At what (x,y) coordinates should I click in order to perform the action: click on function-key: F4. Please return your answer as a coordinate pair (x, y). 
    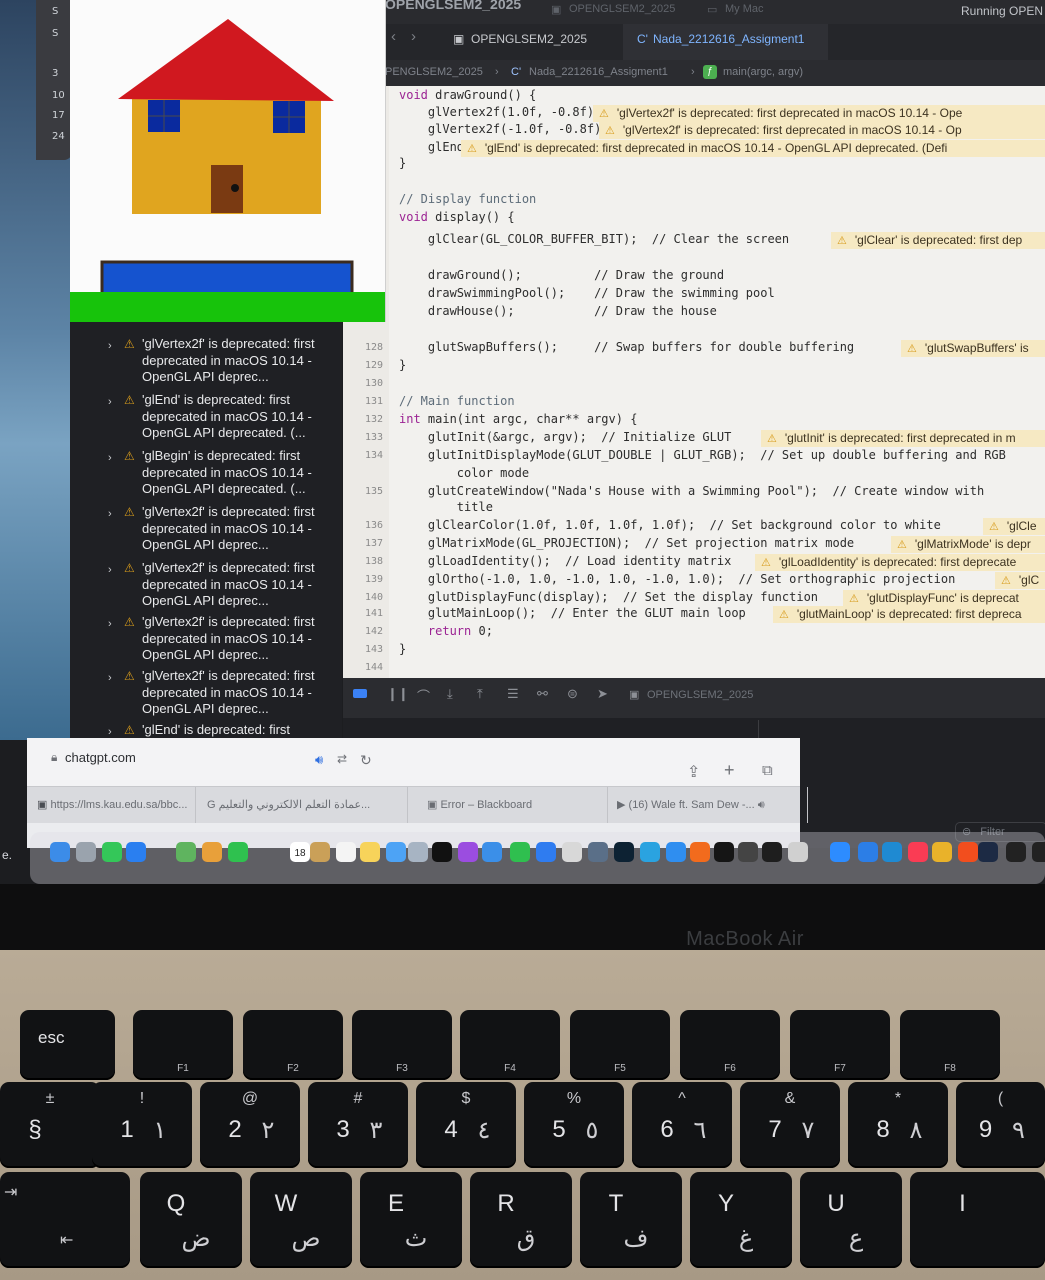
    Looking at the image, I should click on (510, 1045).